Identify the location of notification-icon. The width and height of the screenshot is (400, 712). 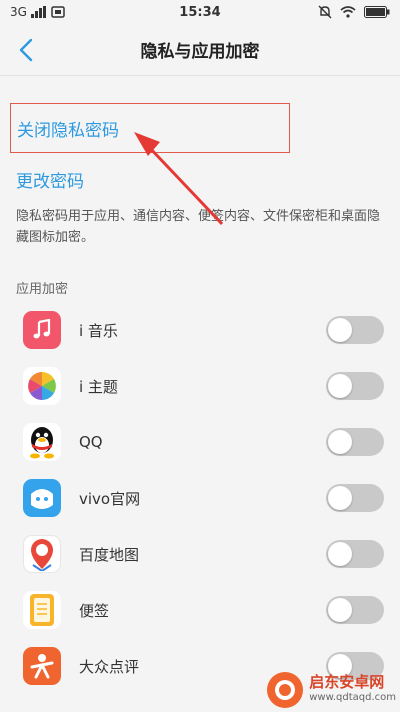
(58, 12).